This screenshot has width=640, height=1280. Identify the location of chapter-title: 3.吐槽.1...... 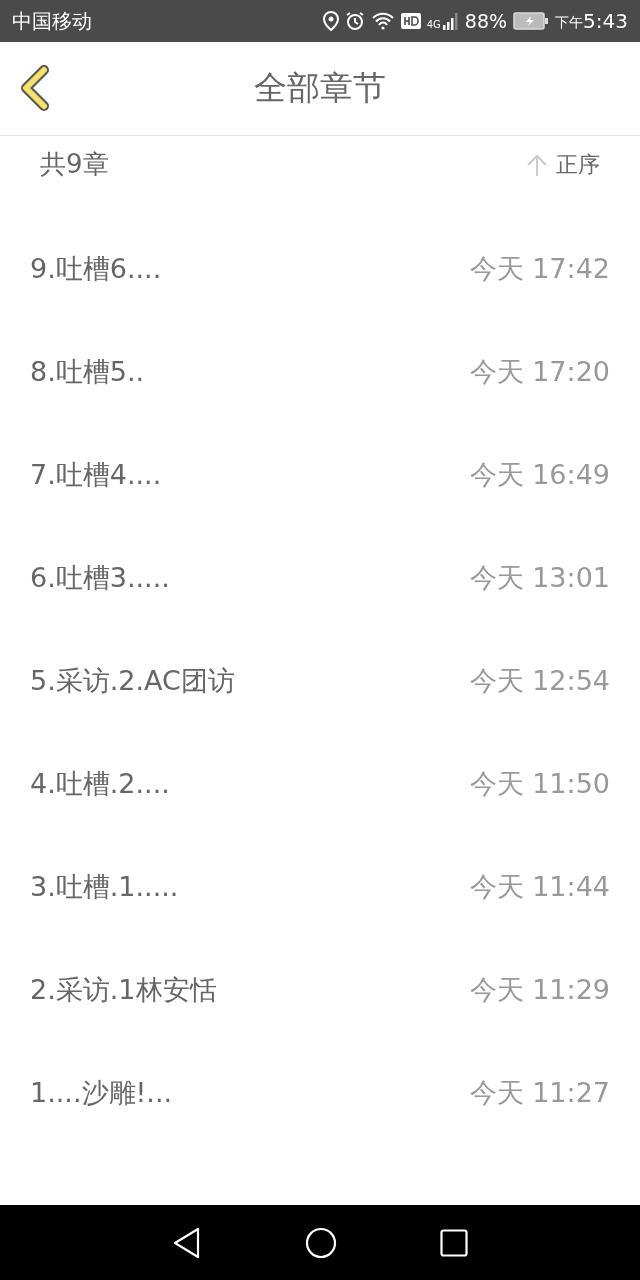
(104, 886).